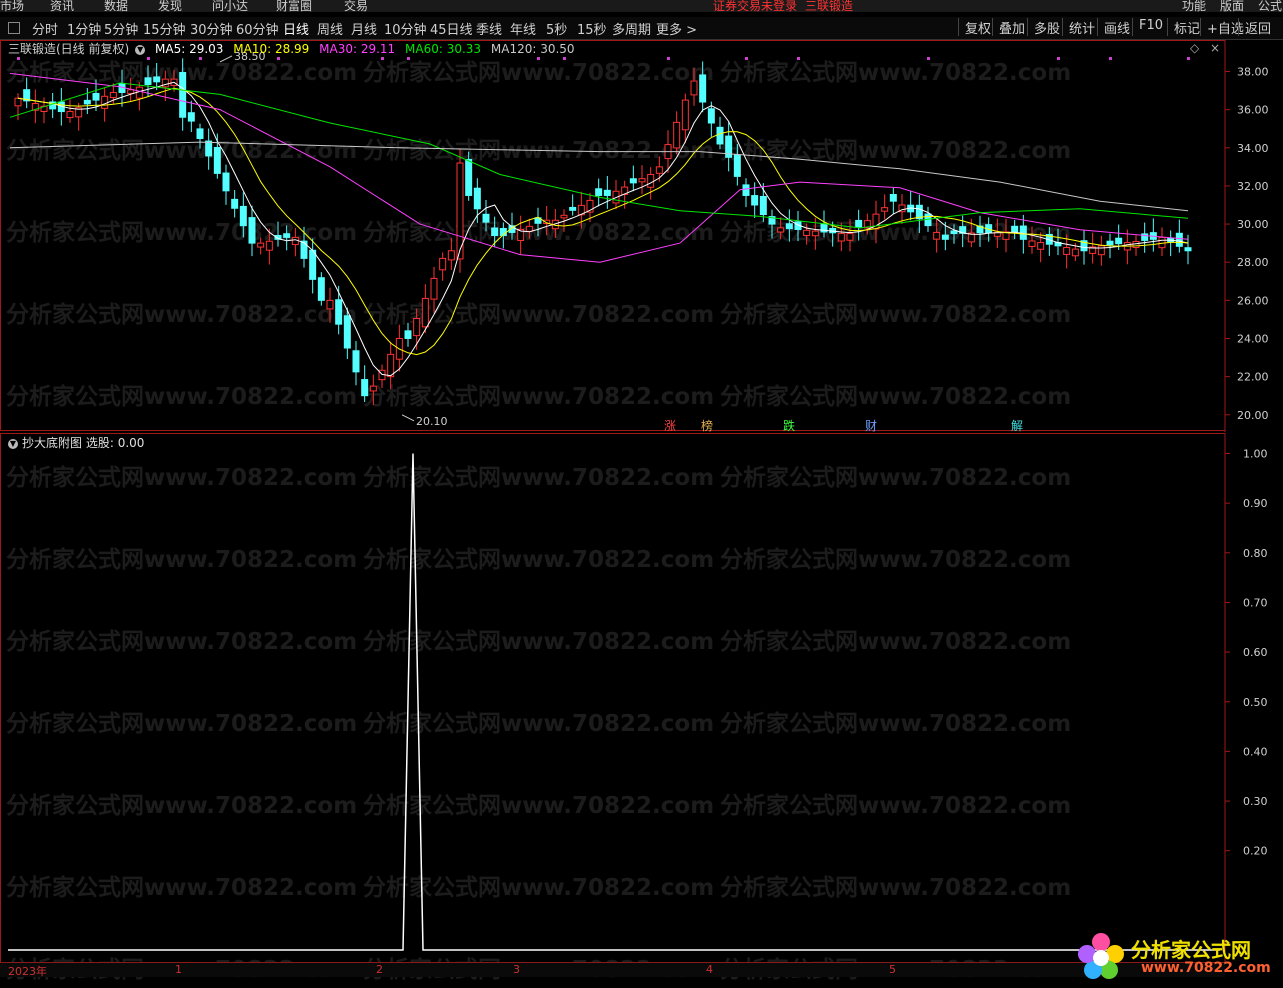 The height and width of the screenshot is (988, 1283). Describe the element at coordinates (1081, 27) in the screenshot. I see `tool-stats: 统计` at that location.